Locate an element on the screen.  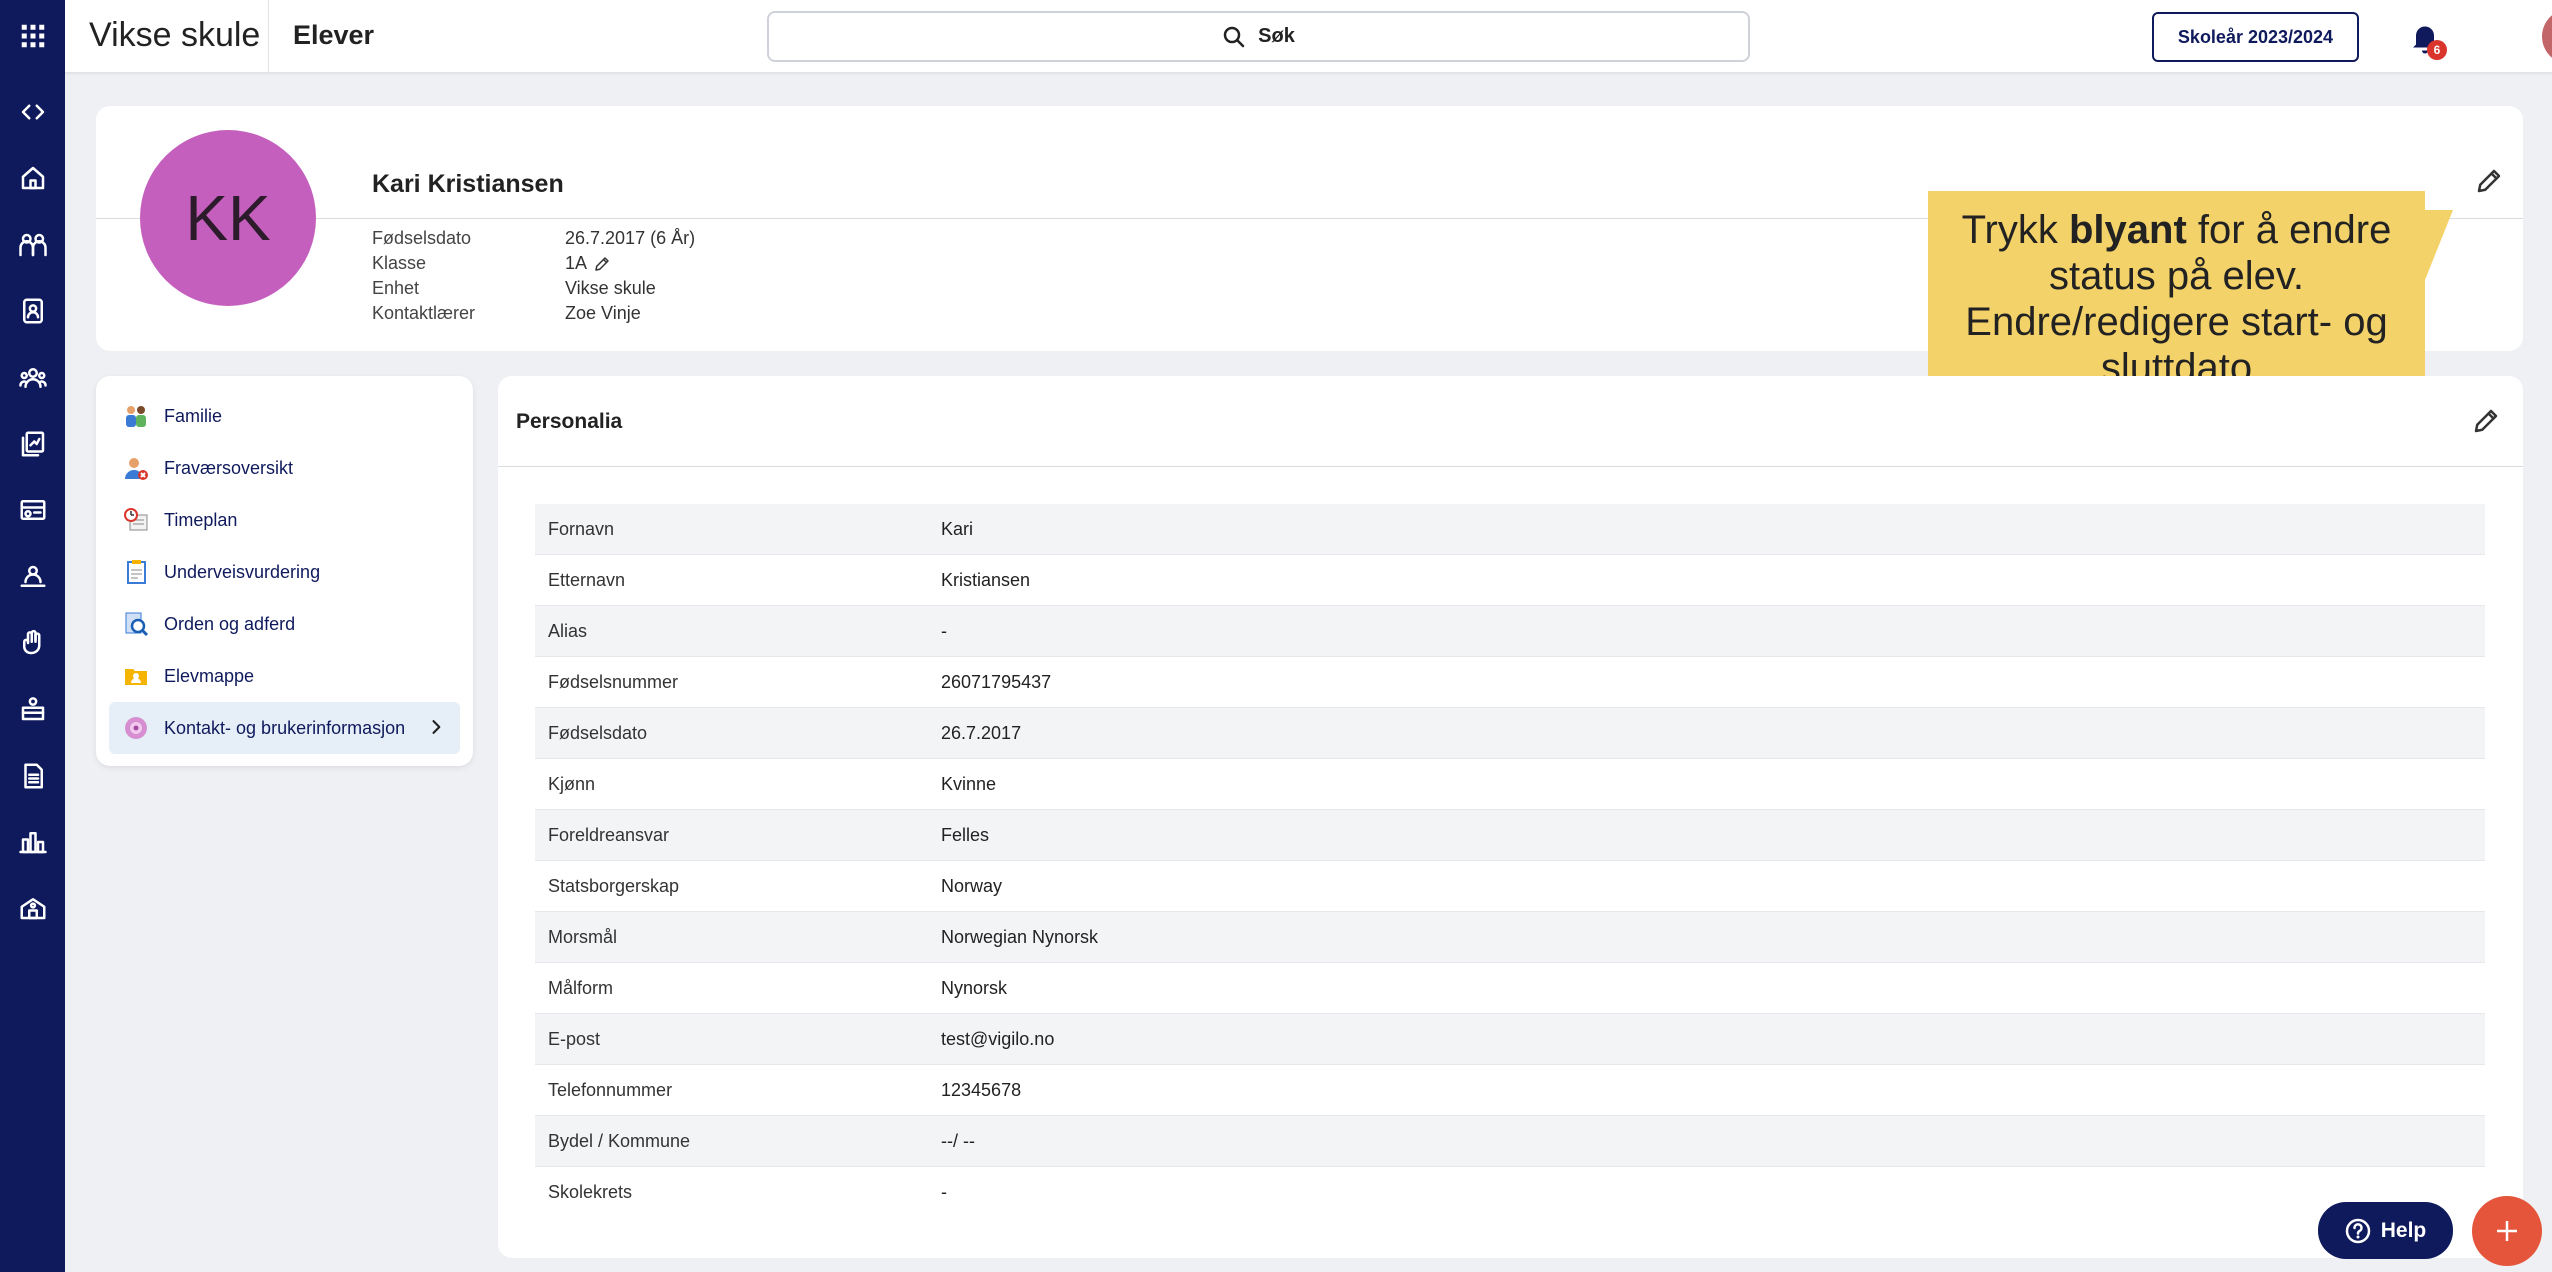
student-name: Kari Kristiansen is located at coordinates (468, 184).